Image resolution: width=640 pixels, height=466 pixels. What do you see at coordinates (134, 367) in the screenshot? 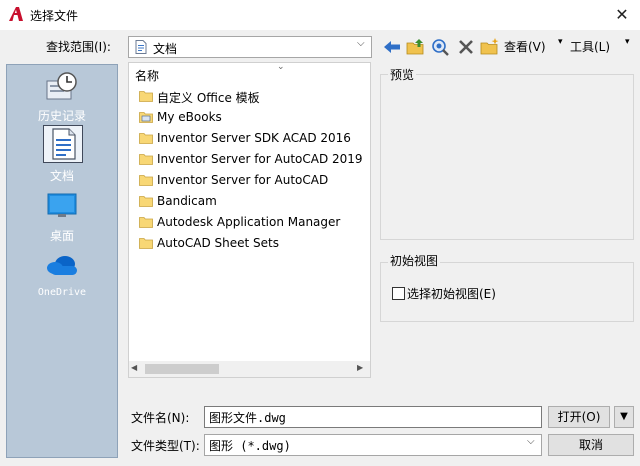
I see `scroll-left-arrow-icon: ◀` at bounding box center [134, 367].